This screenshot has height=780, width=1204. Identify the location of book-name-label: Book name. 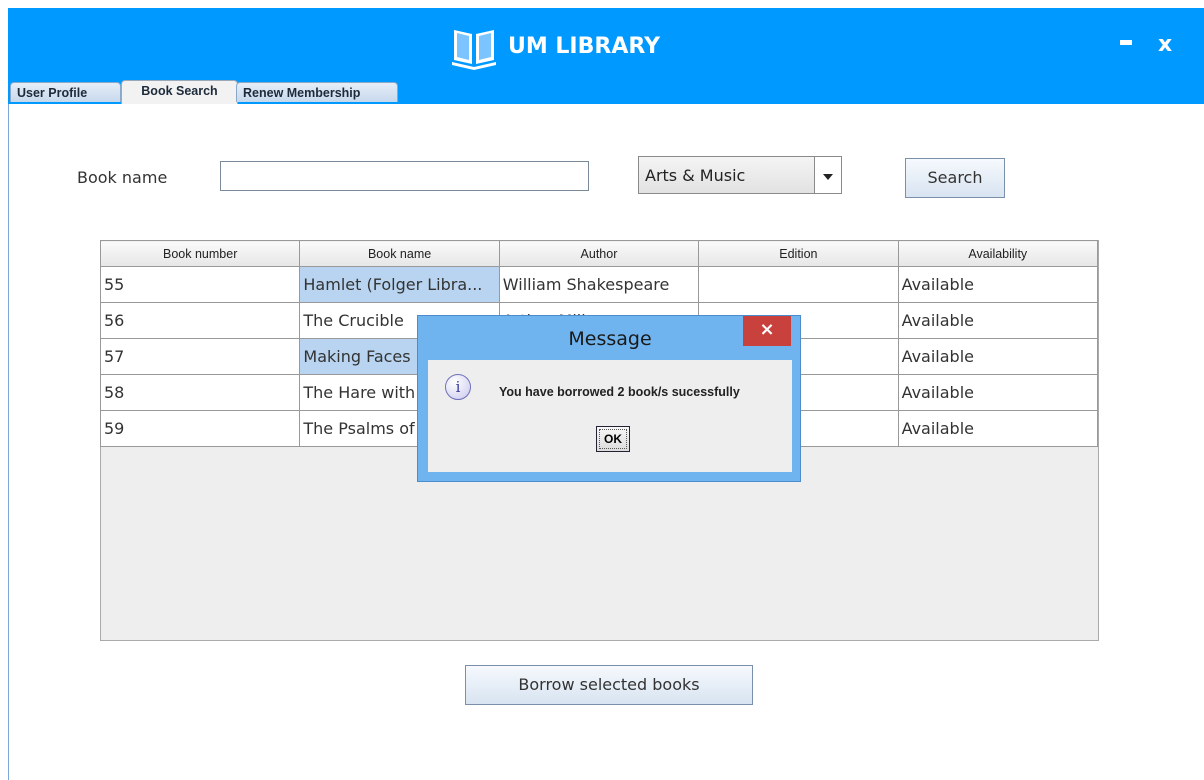
(122, 177).